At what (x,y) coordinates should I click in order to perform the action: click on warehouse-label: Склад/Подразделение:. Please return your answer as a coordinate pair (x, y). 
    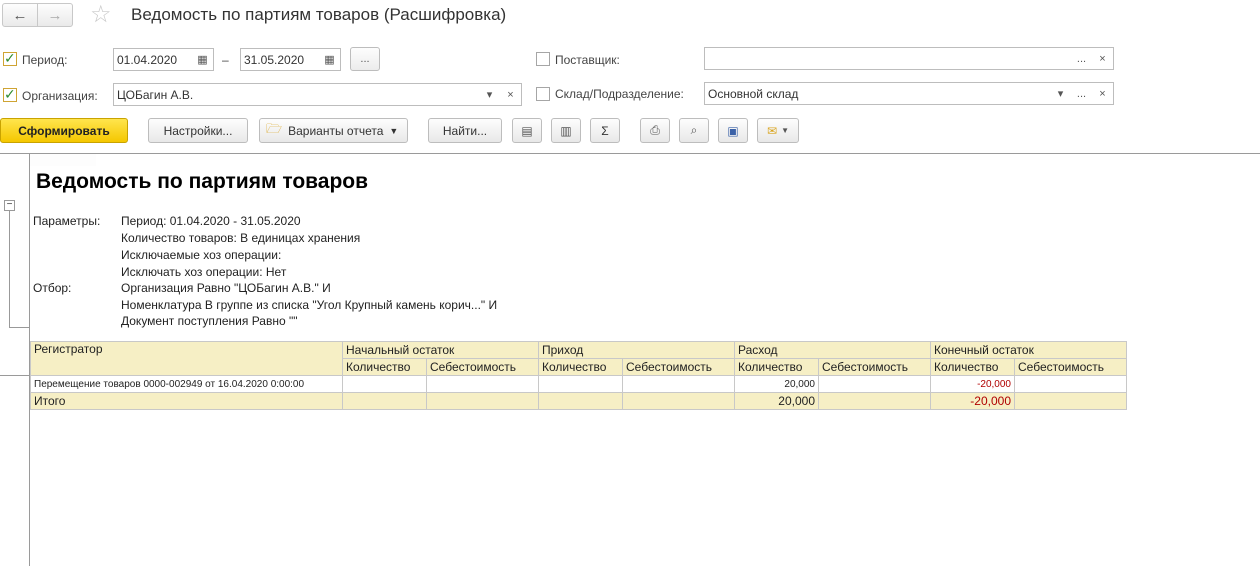
    Looking at the image, I should click on (619, 94).